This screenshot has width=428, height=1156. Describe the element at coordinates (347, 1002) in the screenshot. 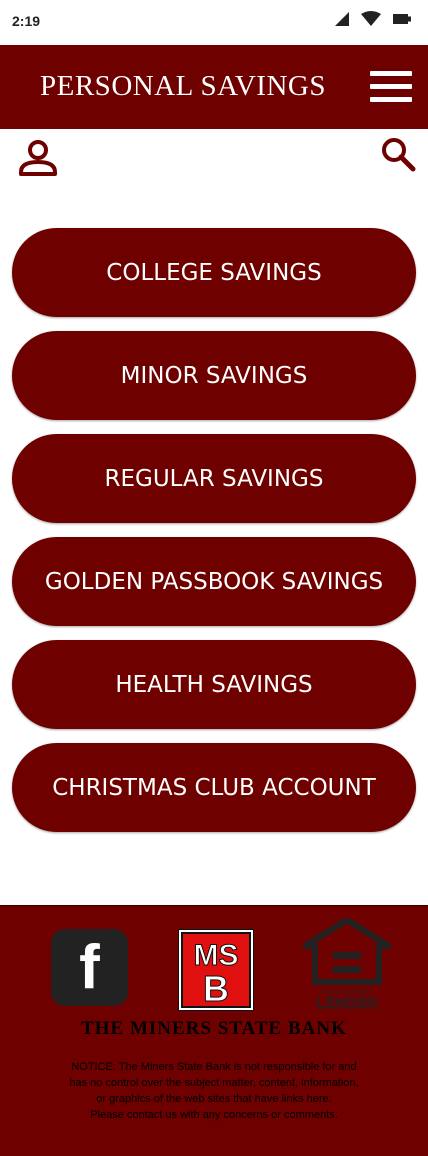

I see `svg-text: LENDER` at that location.